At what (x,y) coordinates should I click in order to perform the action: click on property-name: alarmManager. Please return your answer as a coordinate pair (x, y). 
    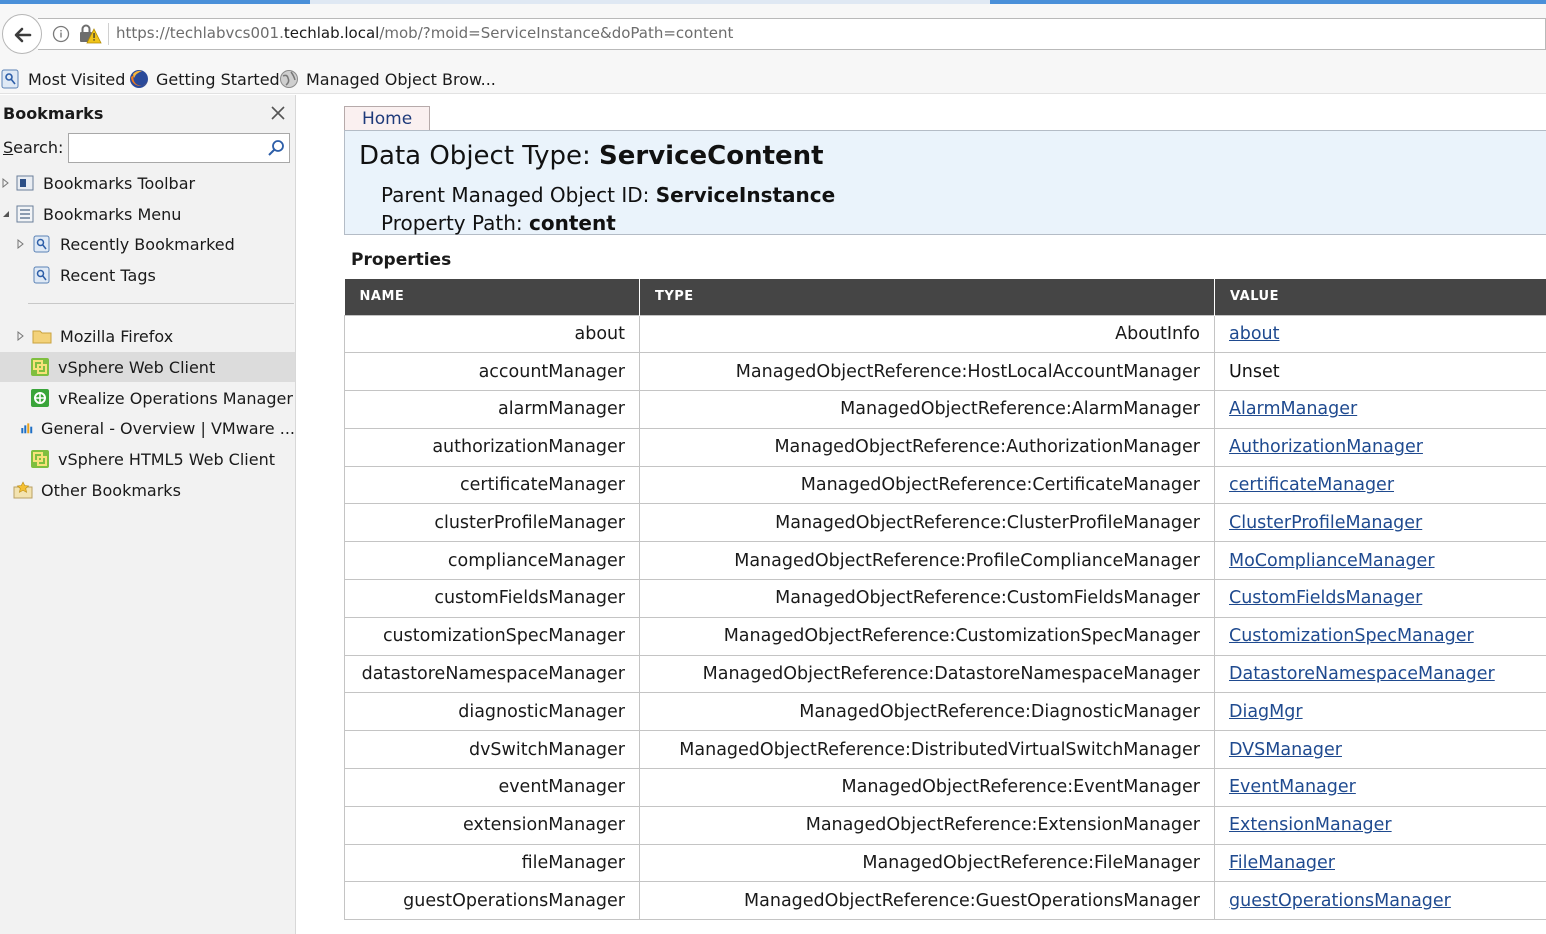
    Looking at the image, I should click on (492, 409).